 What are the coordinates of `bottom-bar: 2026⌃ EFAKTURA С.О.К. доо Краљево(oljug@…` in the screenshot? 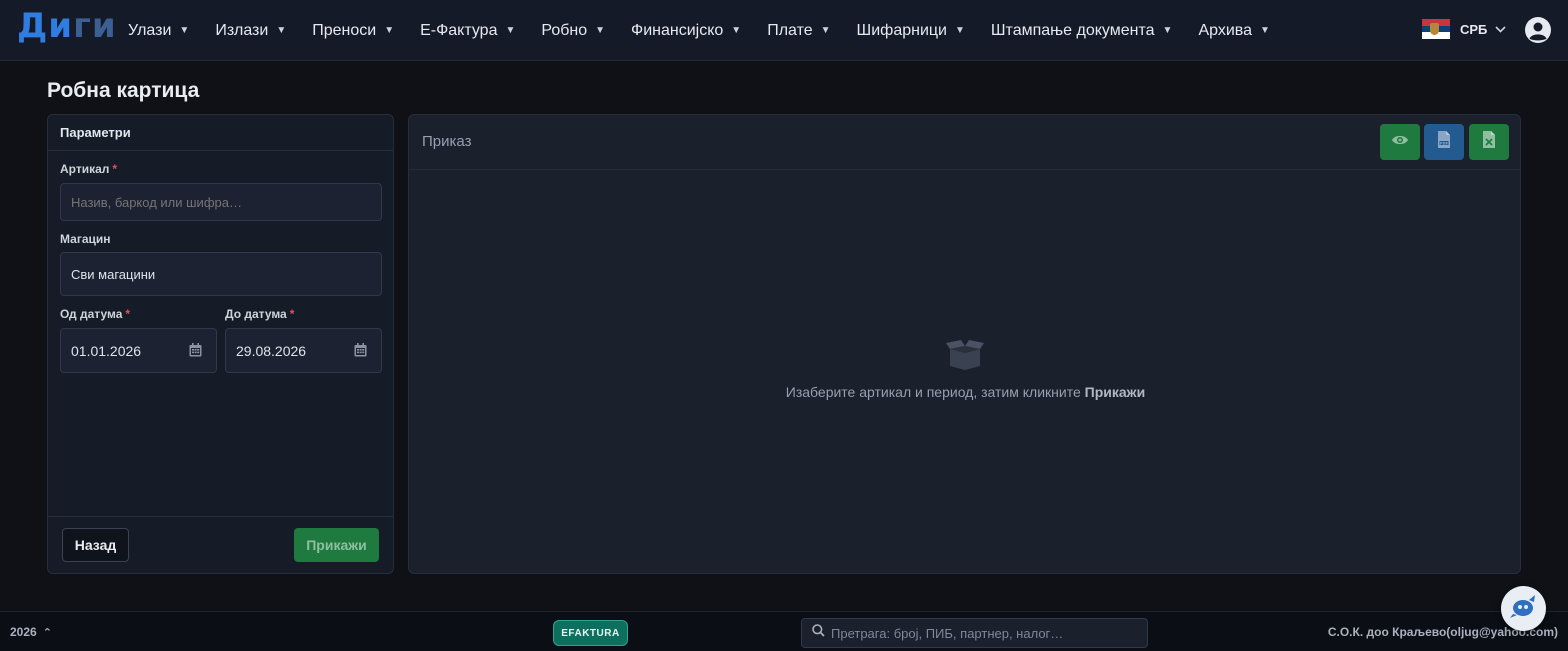 It's located at (784, 631).